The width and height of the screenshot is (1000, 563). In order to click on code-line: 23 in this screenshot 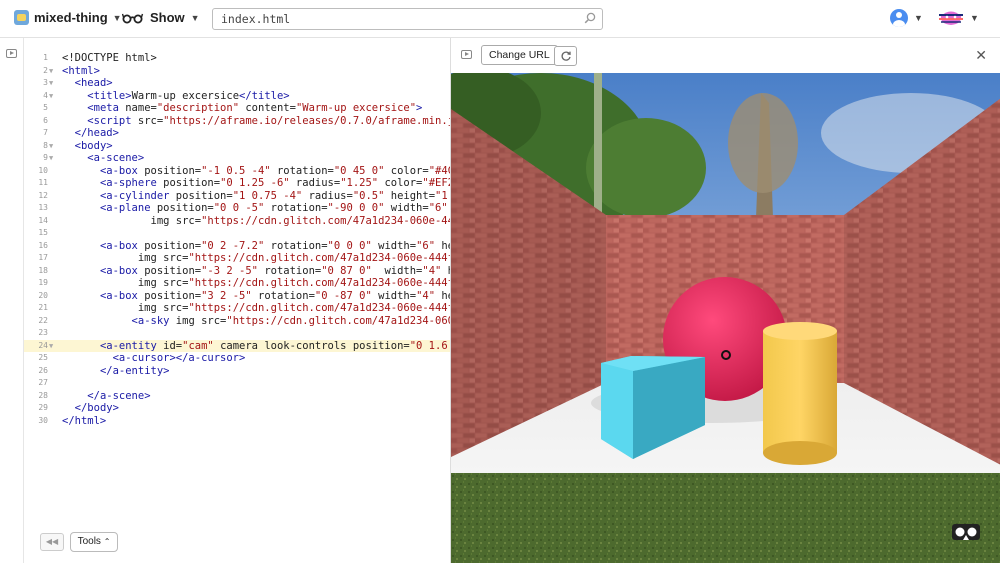, I will do `click(237, 333)`.